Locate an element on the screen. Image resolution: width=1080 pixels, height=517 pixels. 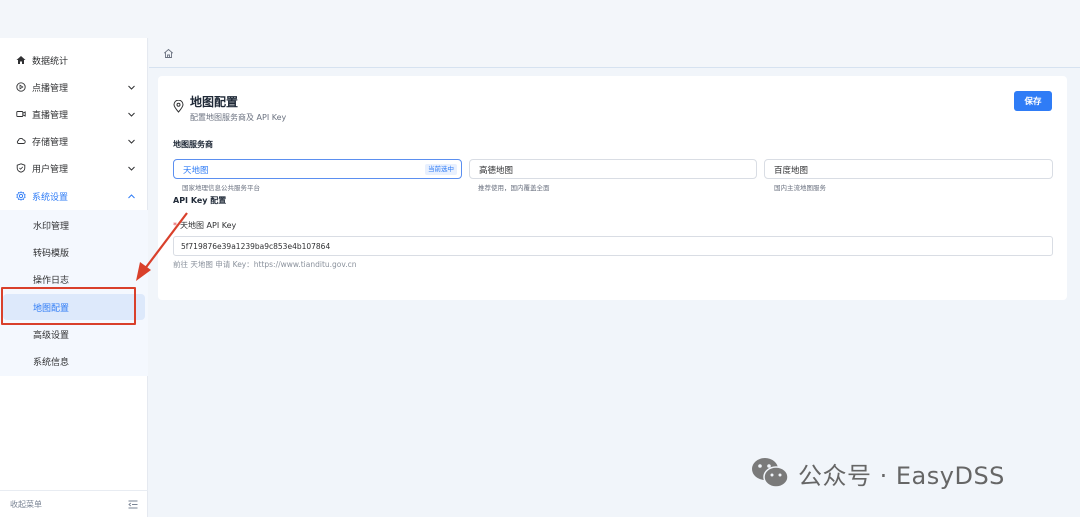
page-subtitle: 配置地图服务商及 API Key is located at coordinates (238, 117).